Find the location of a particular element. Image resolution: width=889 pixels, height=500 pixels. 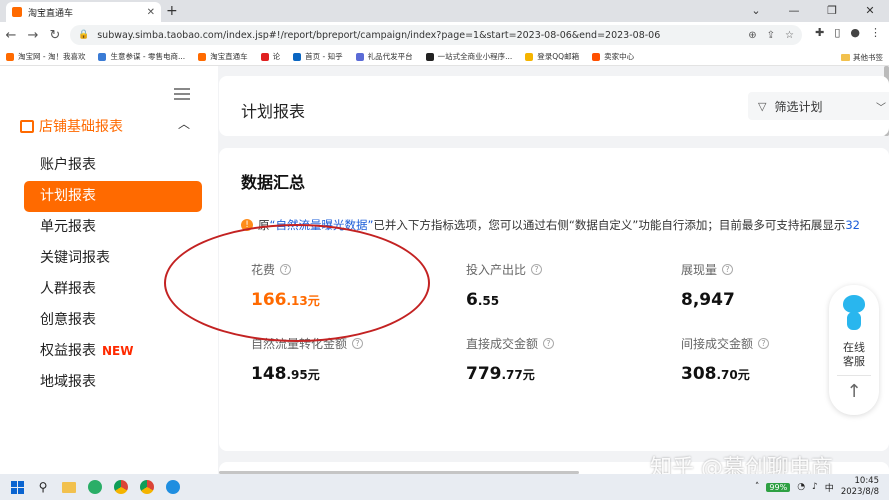

star-icon: ☆ is located at coordinates (789, 35).